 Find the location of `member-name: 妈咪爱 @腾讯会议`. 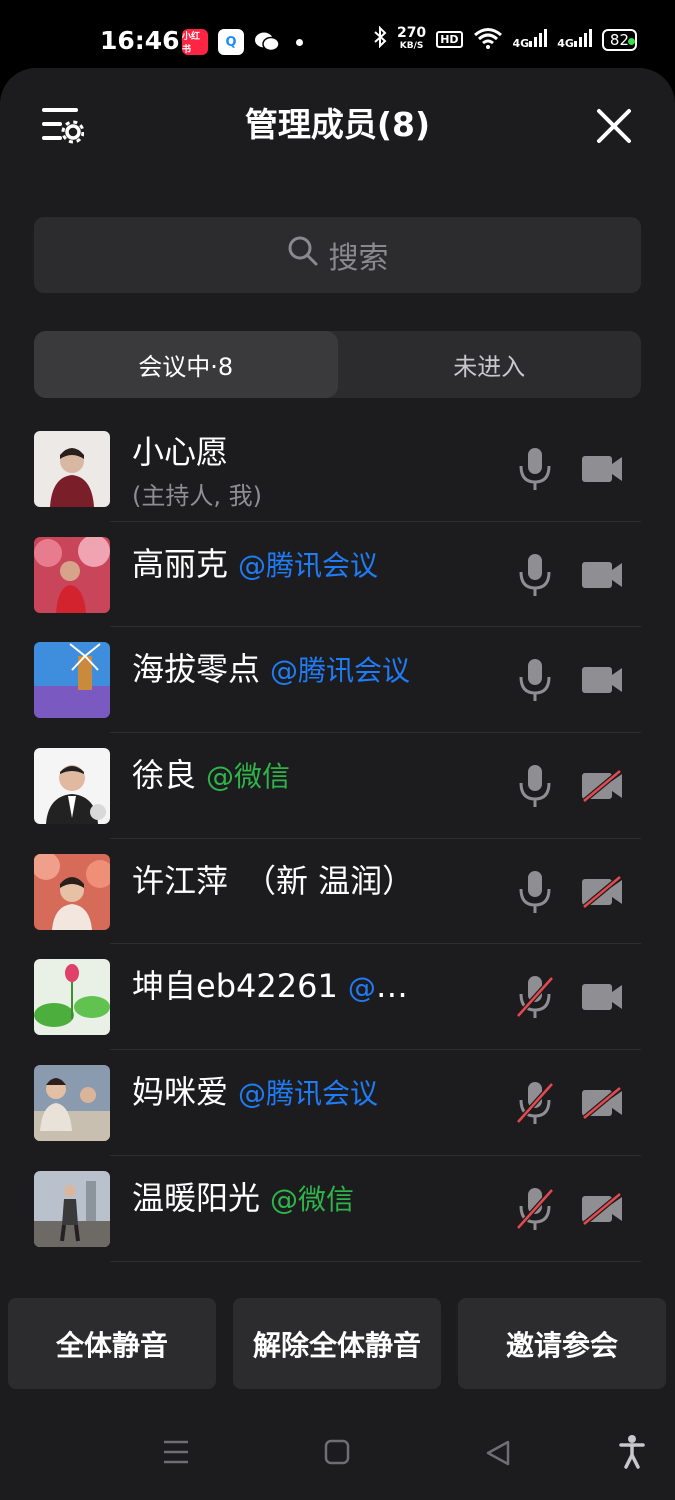

member-name: 妈咪爱 @腾讯会议 is located at coordinates (255, 1092).